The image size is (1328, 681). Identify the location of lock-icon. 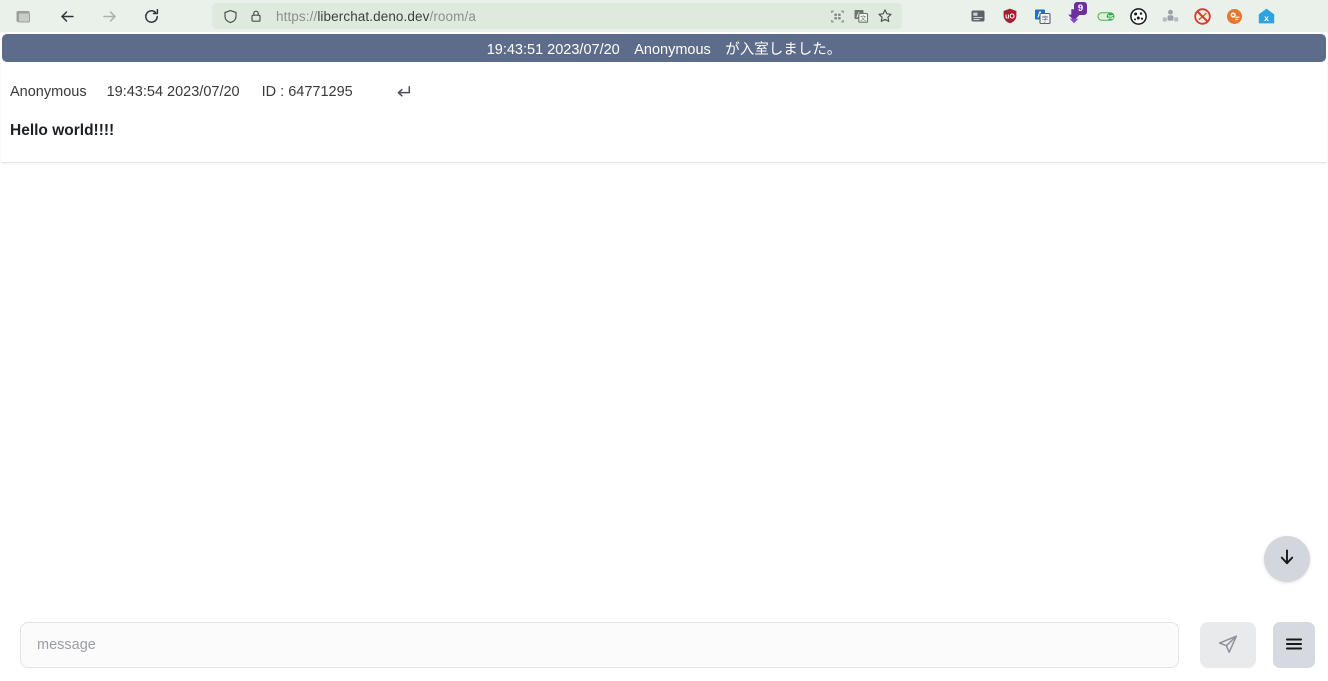
(256, 16).